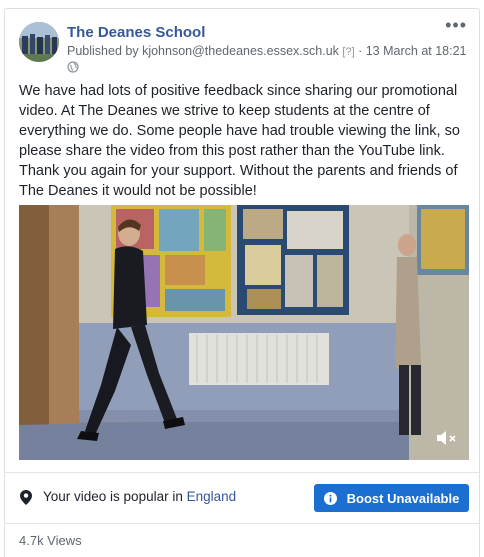 This screenshot has width=484, height=557. I want to click on speaker-muted-icon, so click(447, 438).